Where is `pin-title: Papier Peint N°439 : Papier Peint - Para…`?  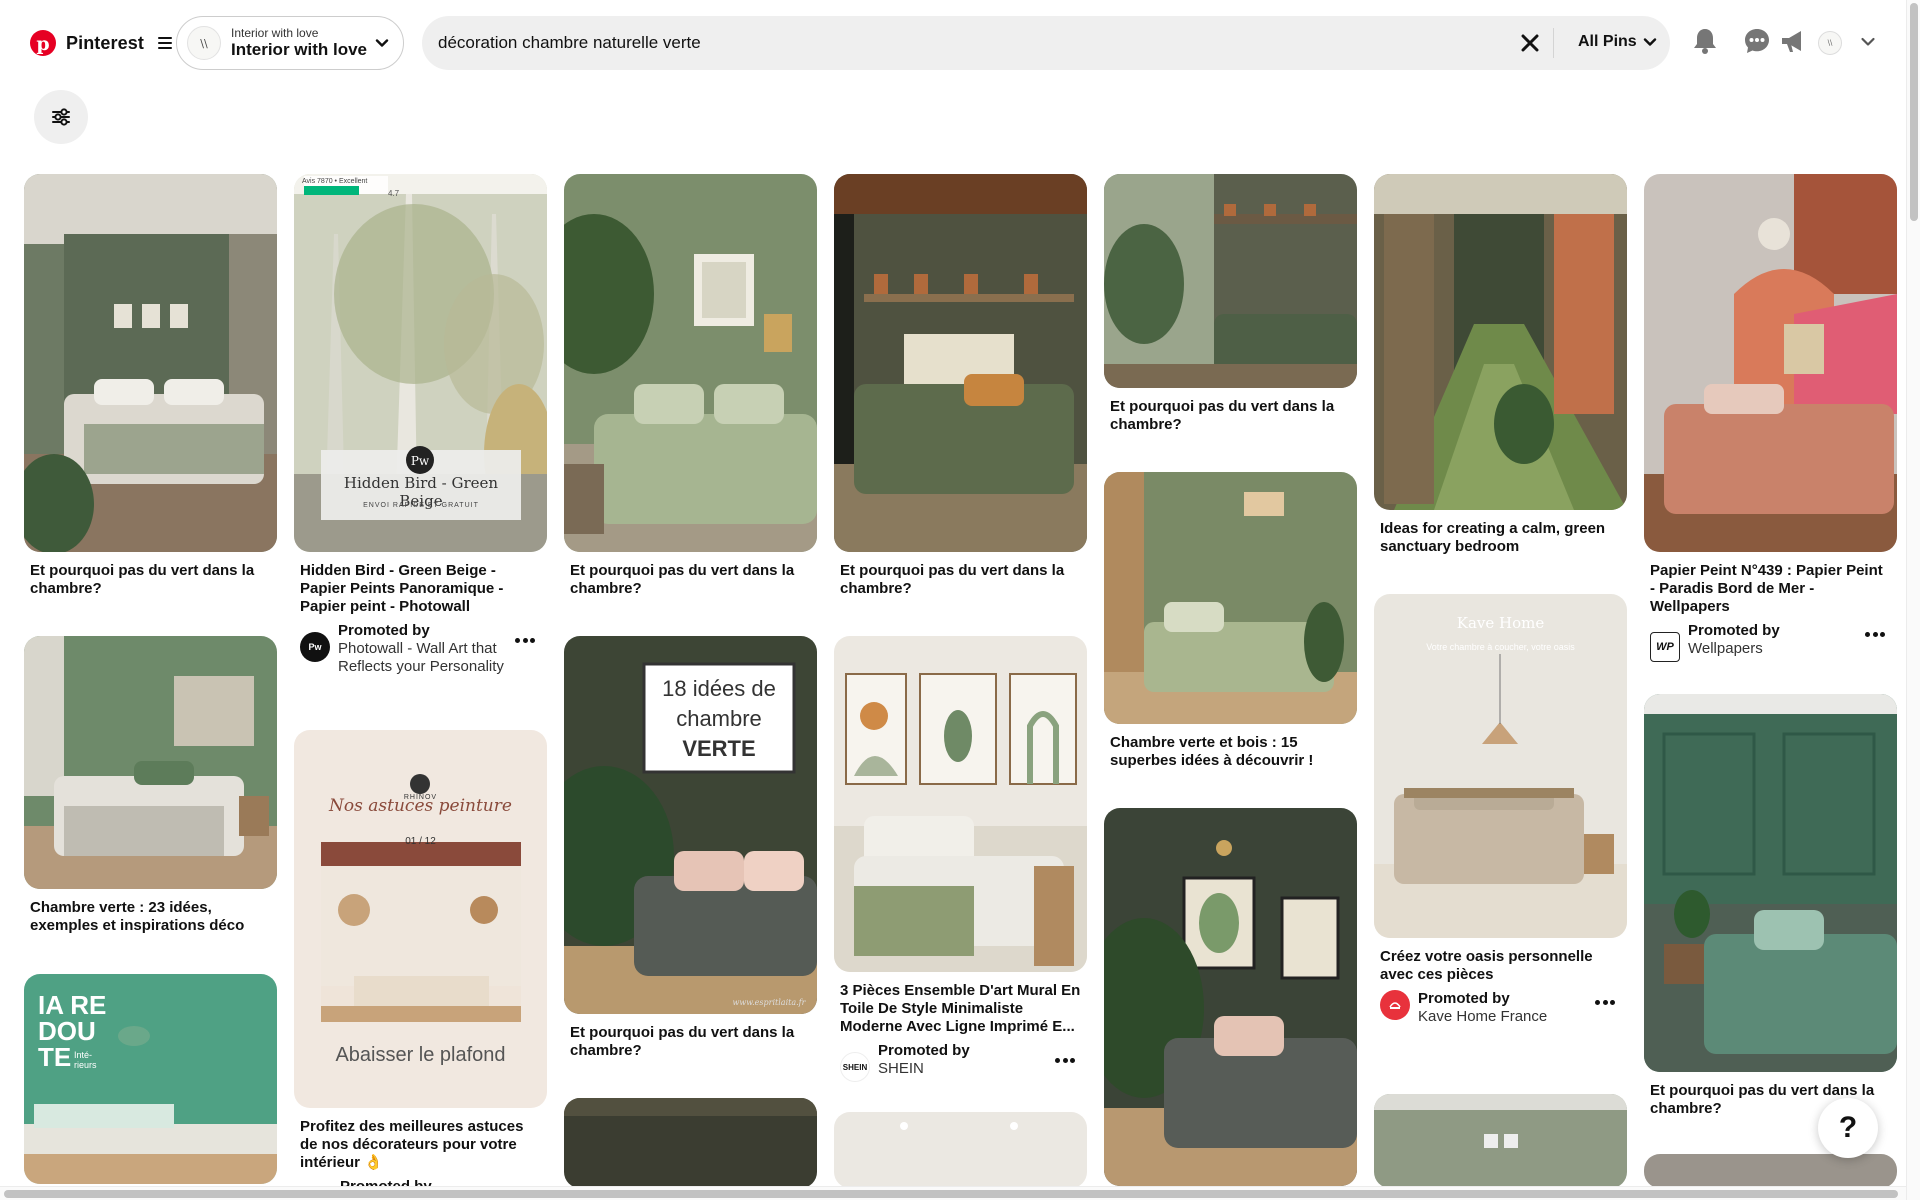 pin-title: Papier Peint N°439 : Papier Peint - Para… is located at coordinates (1766, 588).